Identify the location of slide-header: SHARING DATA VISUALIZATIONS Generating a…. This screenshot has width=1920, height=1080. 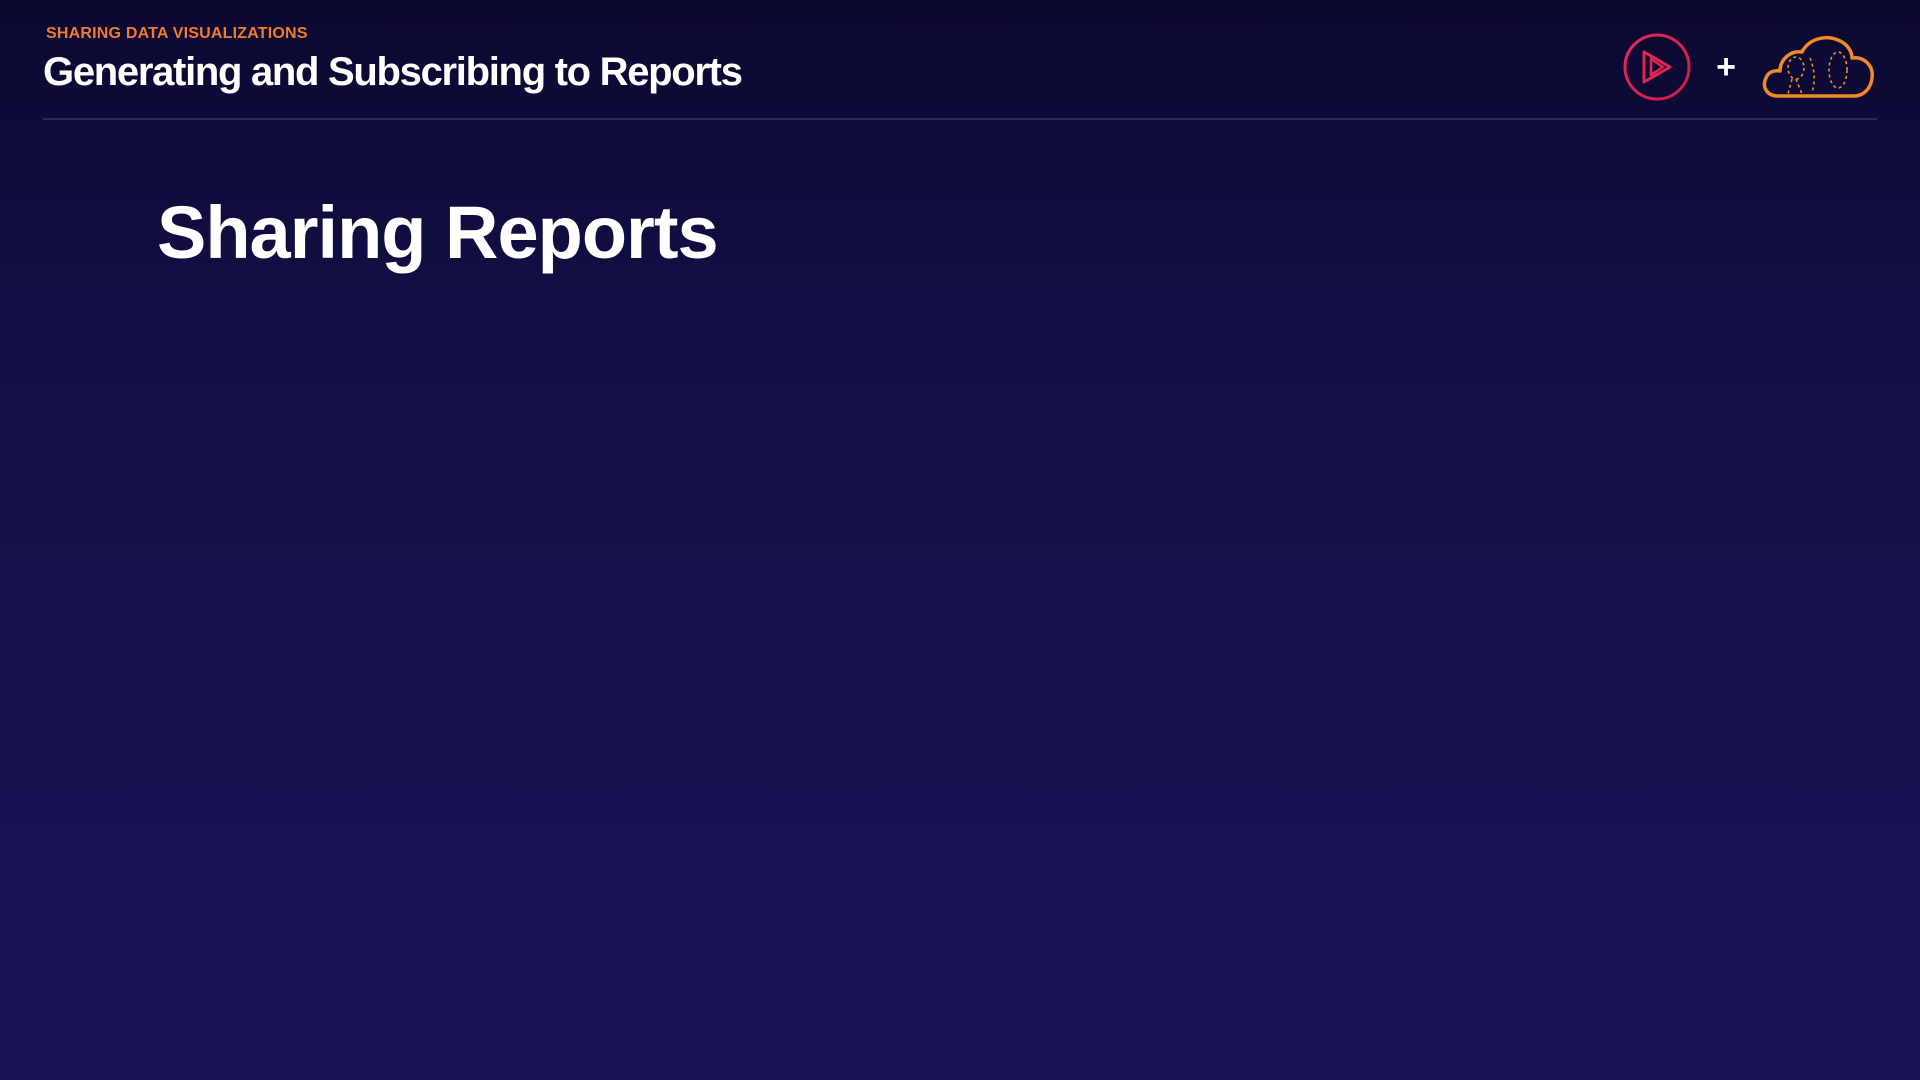
(960, 71).